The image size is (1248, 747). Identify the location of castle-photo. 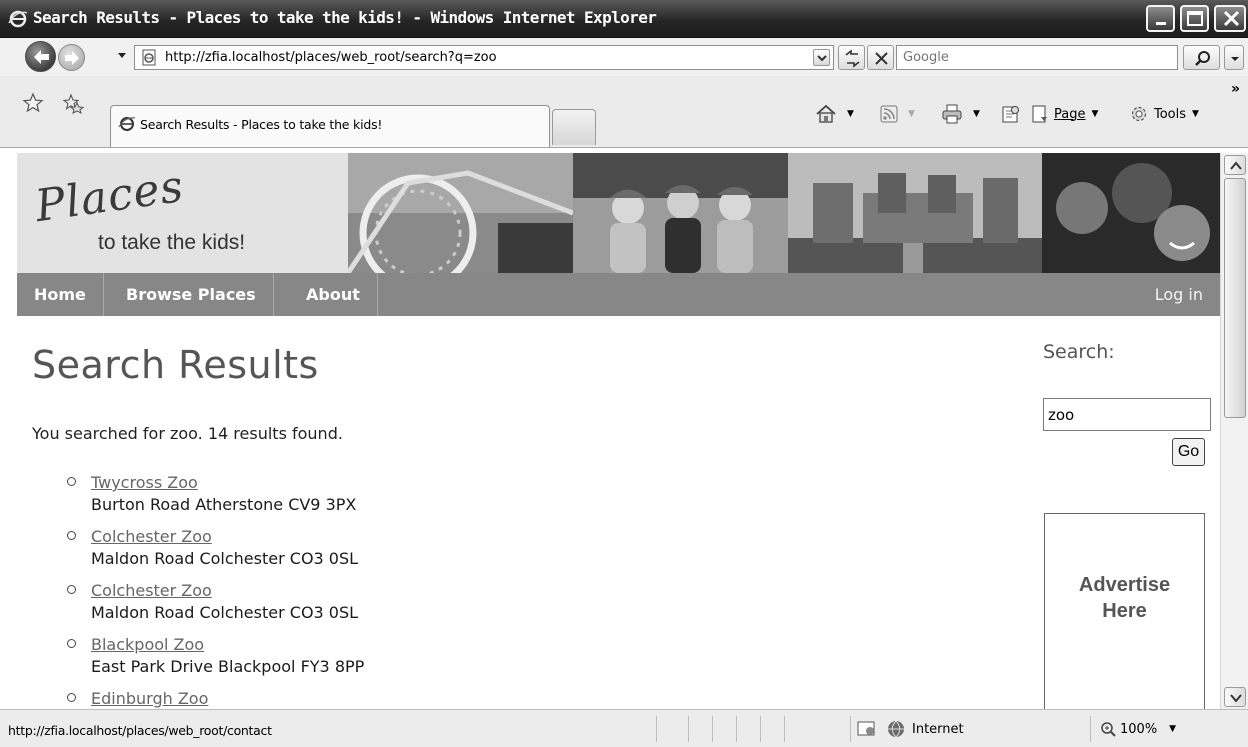
(915, 213).